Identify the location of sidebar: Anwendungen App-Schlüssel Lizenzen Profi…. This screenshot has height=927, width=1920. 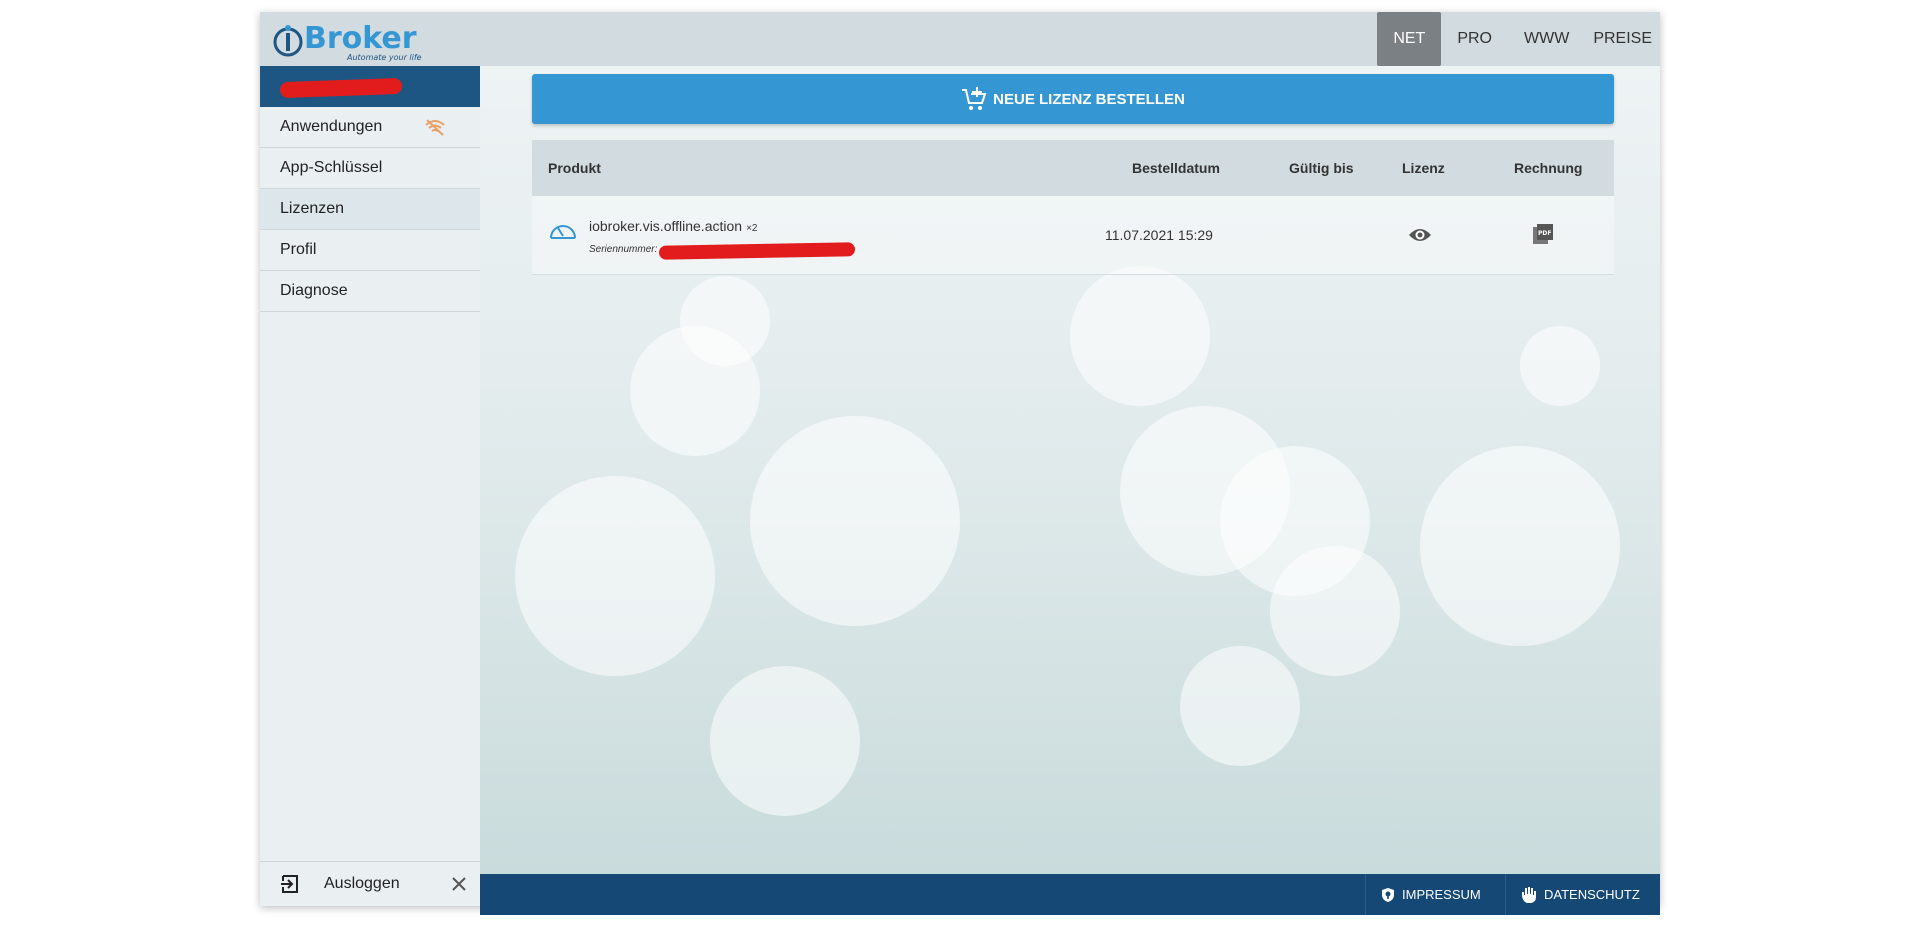
(370, 486).